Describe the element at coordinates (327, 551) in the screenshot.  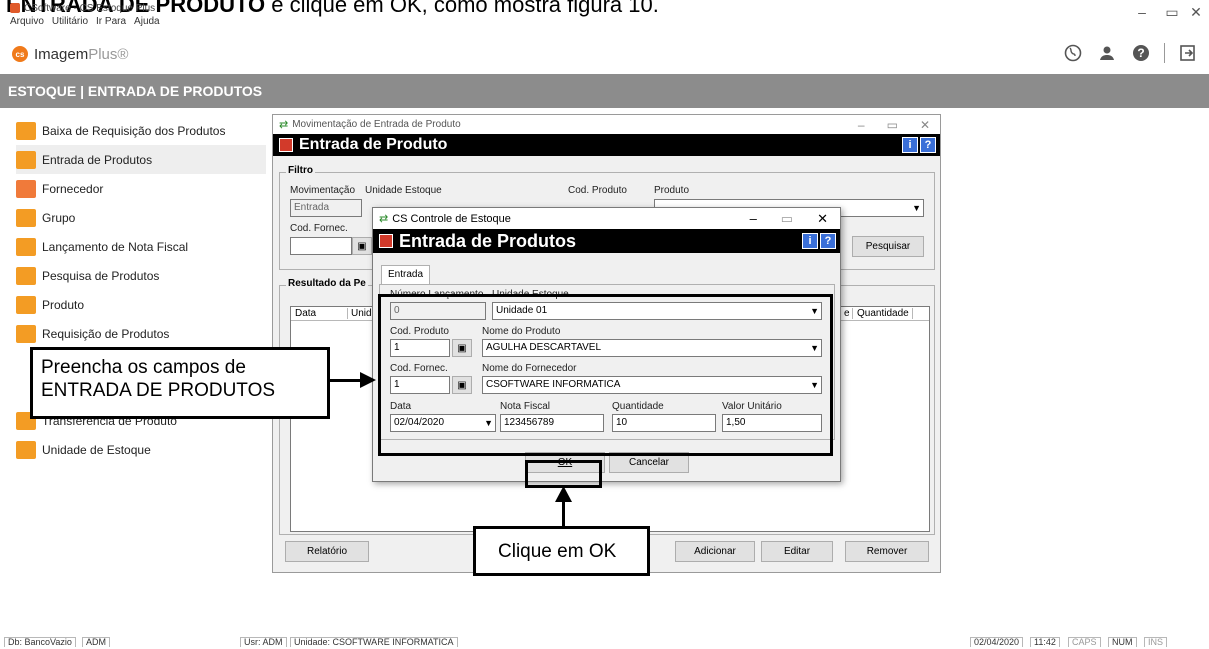
I see `relatorio-button: Relatório` at that location.